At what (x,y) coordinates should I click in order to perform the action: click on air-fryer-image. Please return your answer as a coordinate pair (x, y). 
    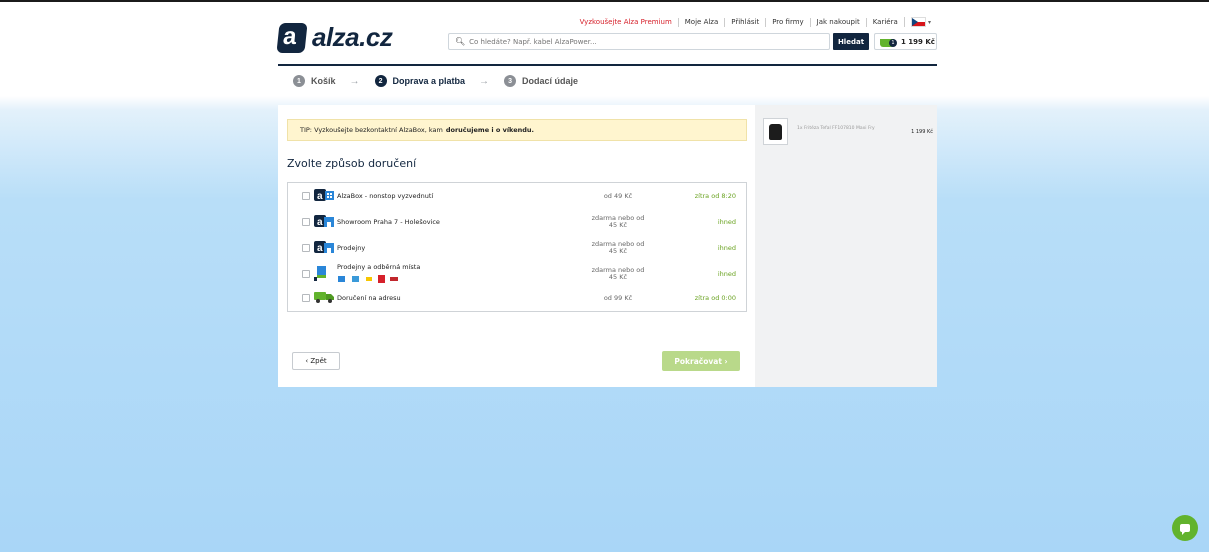
    Looking at the image, I should click on (775, 131).